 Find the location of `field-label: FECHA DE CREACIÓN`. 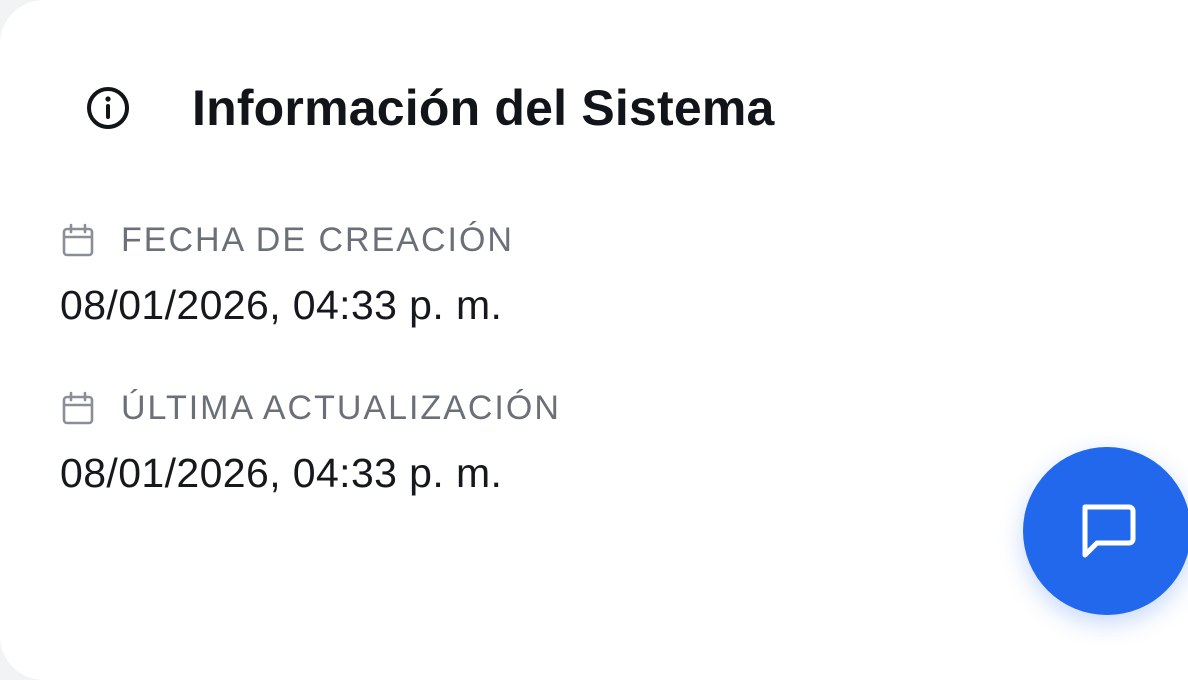

field-label: FECHA DE CREACIÓN is located at coordinates (317, 239).